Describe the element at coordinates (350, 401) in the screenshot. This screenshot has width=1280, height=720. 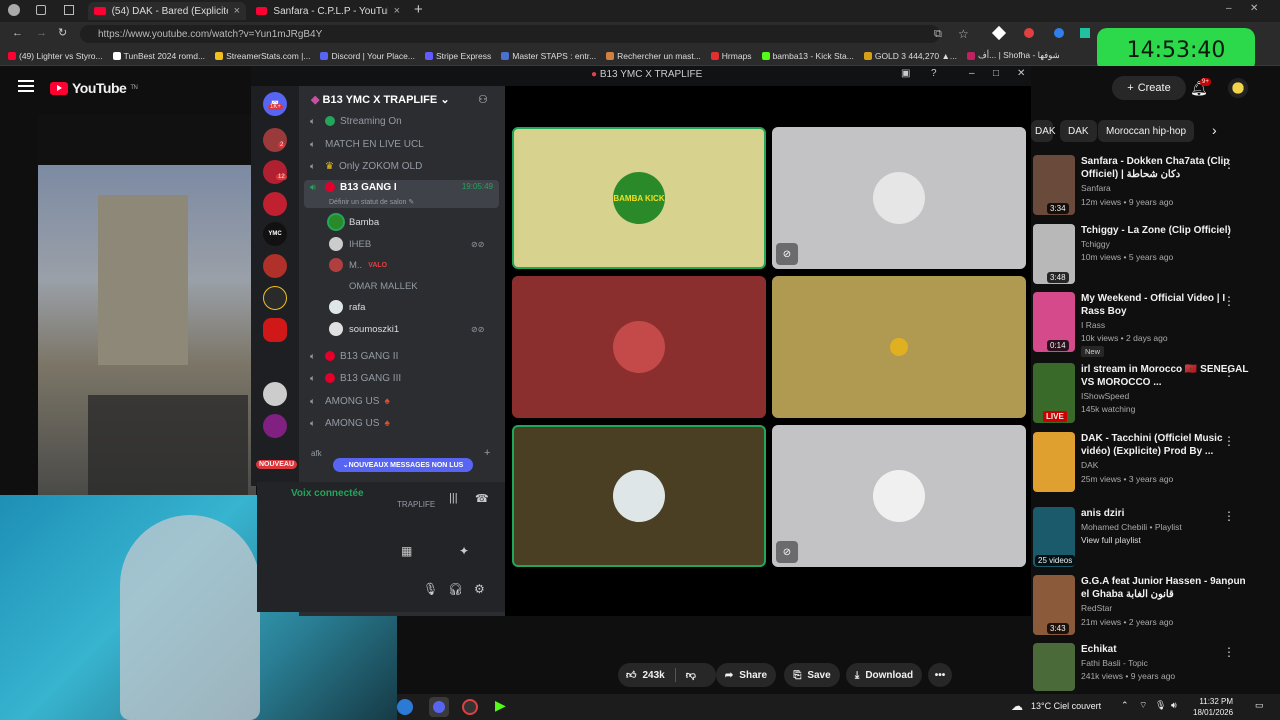
I see `voice-channel-among-us: 🔈︎ AMONG US ♠` at that location.